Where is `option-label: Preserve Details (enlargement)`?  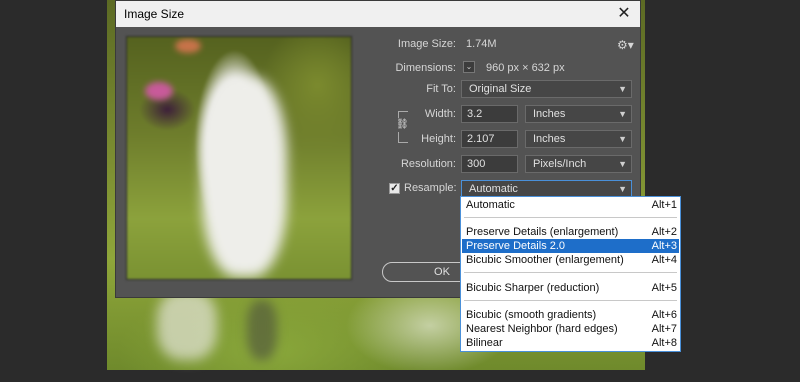
option-label: Preserve Details (enlargement) is located at coordinates (542, 232).